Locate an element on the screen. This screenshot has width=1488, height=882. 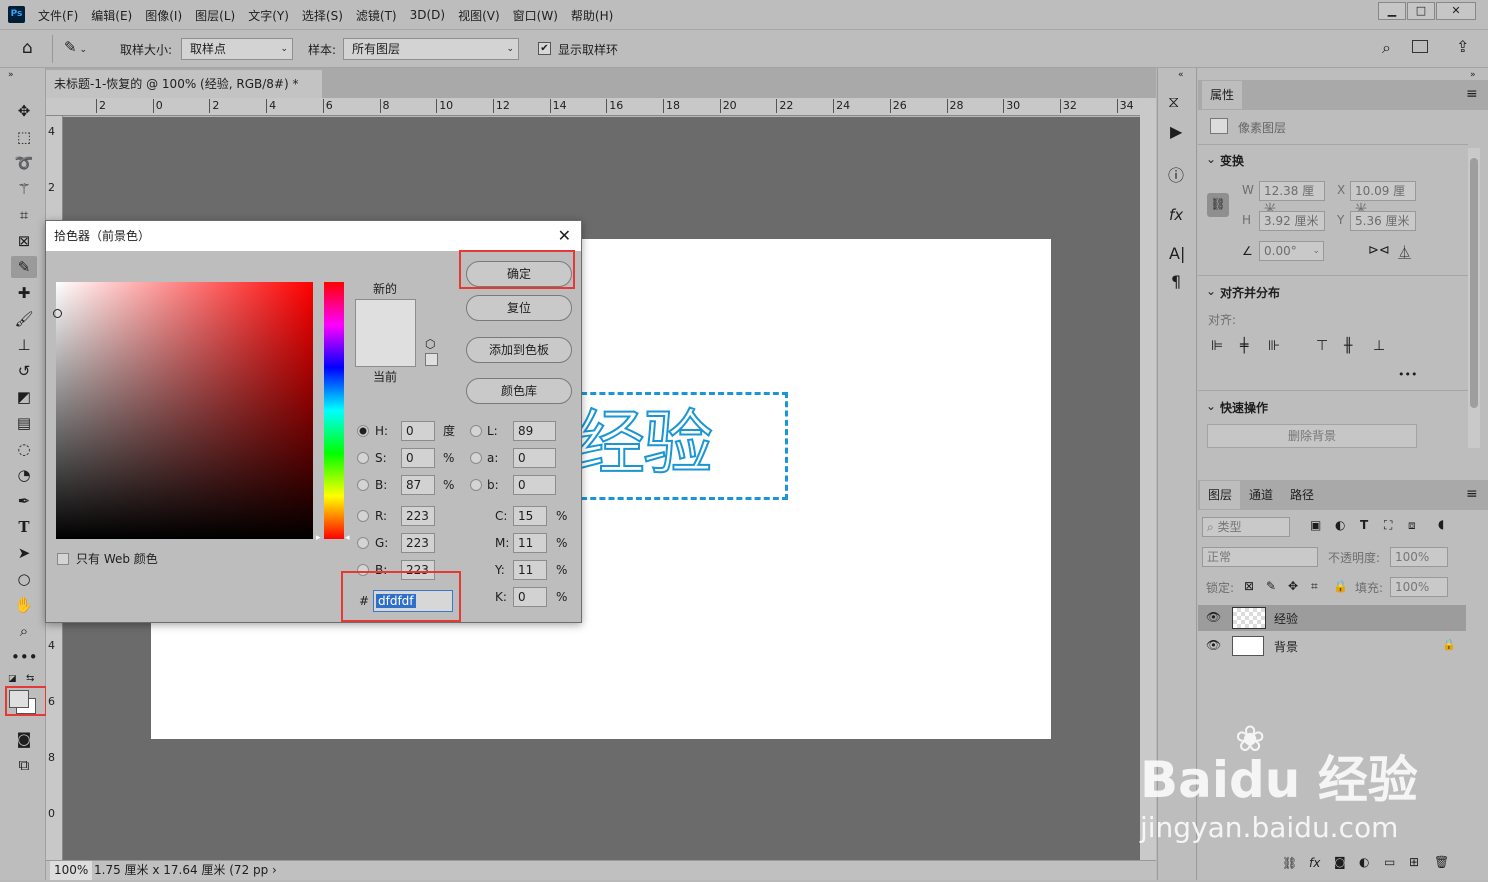
properties-scrollbar is located at coordinates (1474, 298).